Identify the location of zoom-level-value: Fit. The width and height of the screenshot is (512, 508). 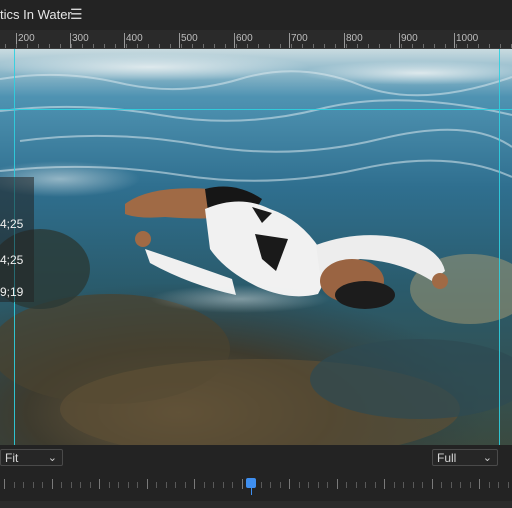
(12, 458).